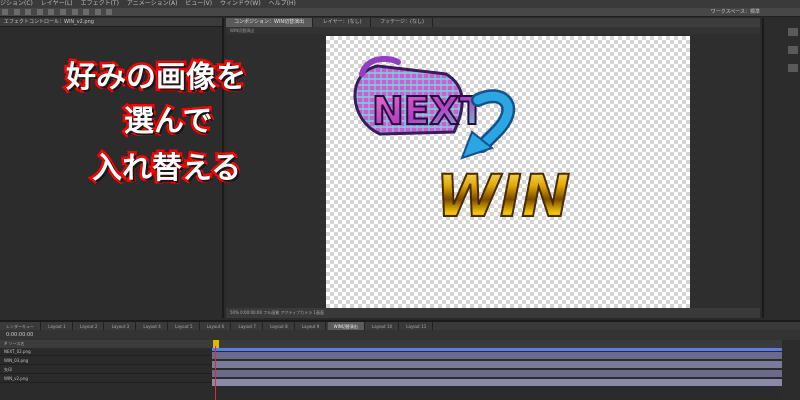 Image resolution: width=800 pixels, height=400 pixels. What do you see at coordinates (781, 168) in the screenshot?
I see `info-panel` at bounding box center [781, 168].